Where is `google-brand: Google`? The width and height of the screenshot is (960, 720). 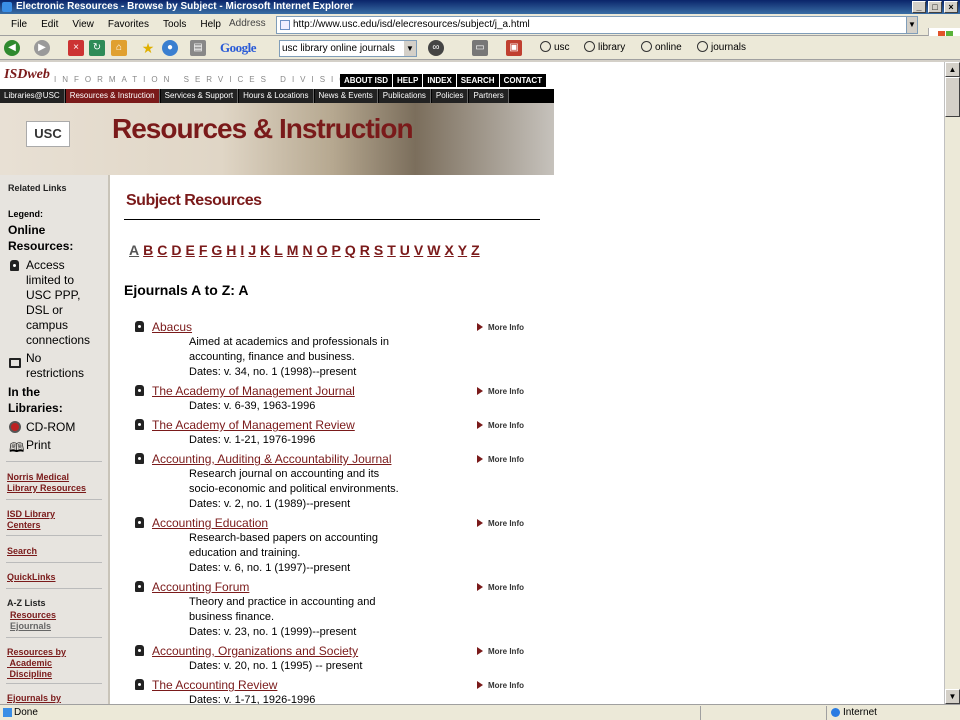 google-brand: Google is located at coordinates (238, 47).